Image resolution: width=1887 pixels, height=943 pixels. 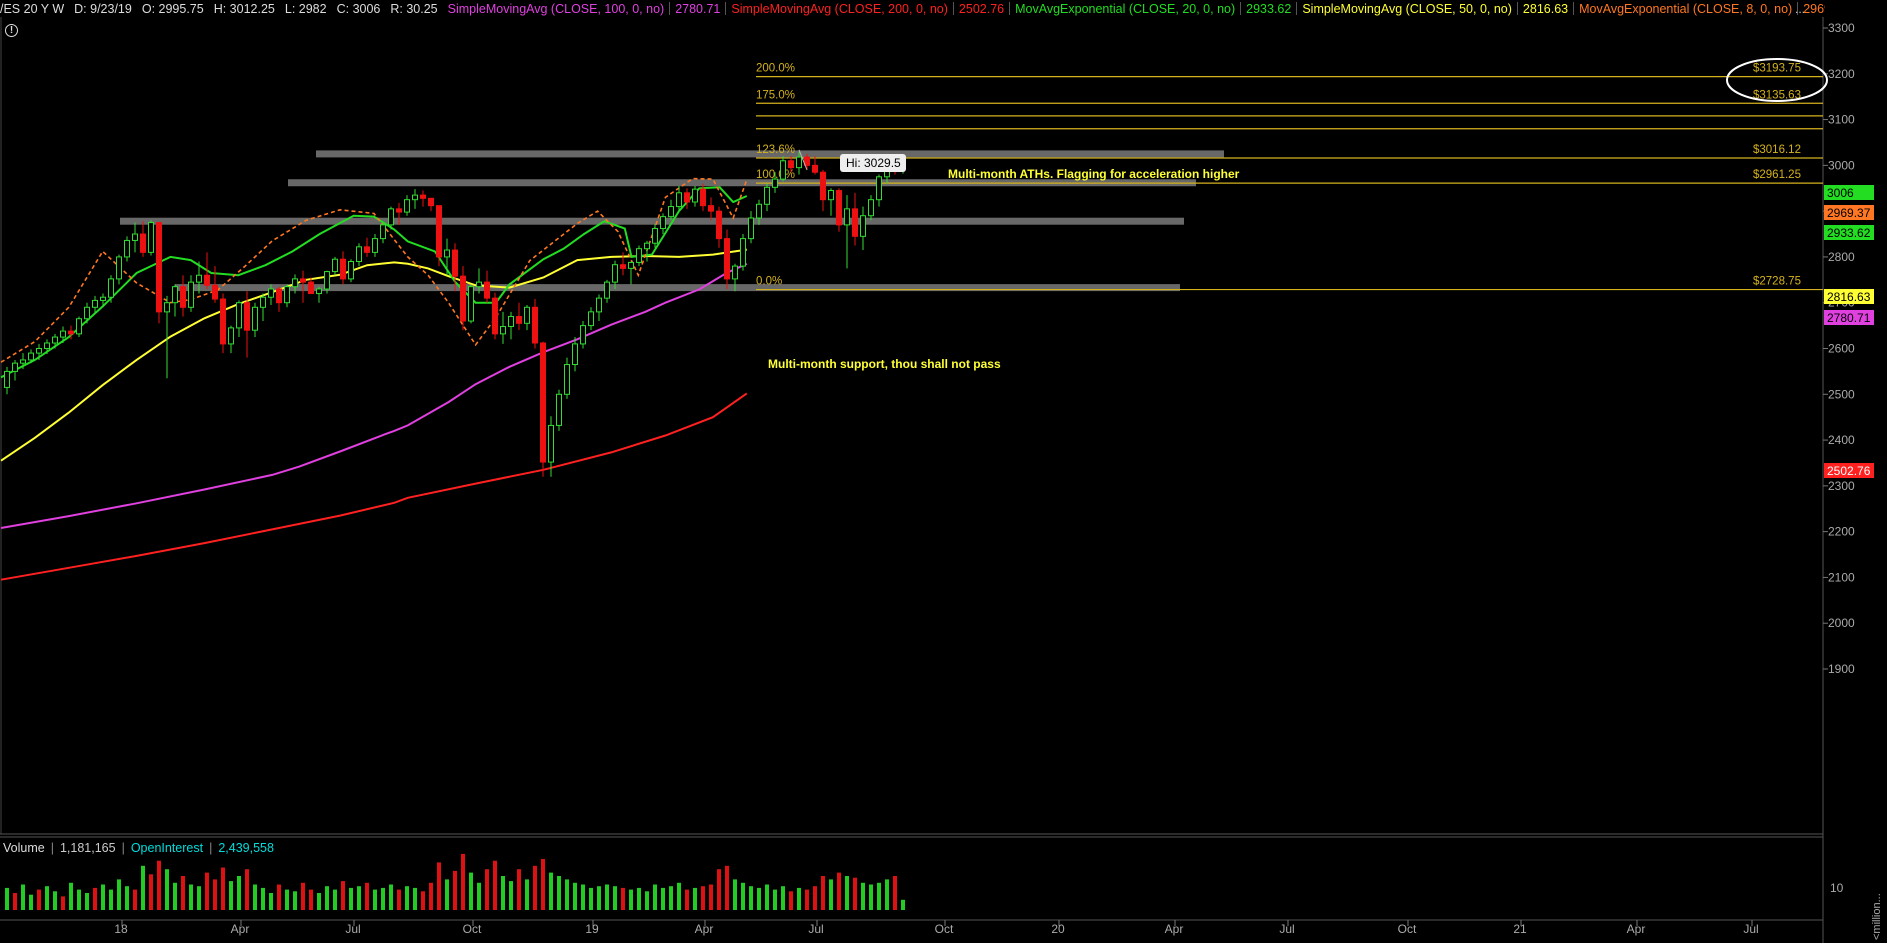 What do you see at coordinates (652, 221) in the screenshot?
I see `resistance-zone` at bounding box center [652, 221].